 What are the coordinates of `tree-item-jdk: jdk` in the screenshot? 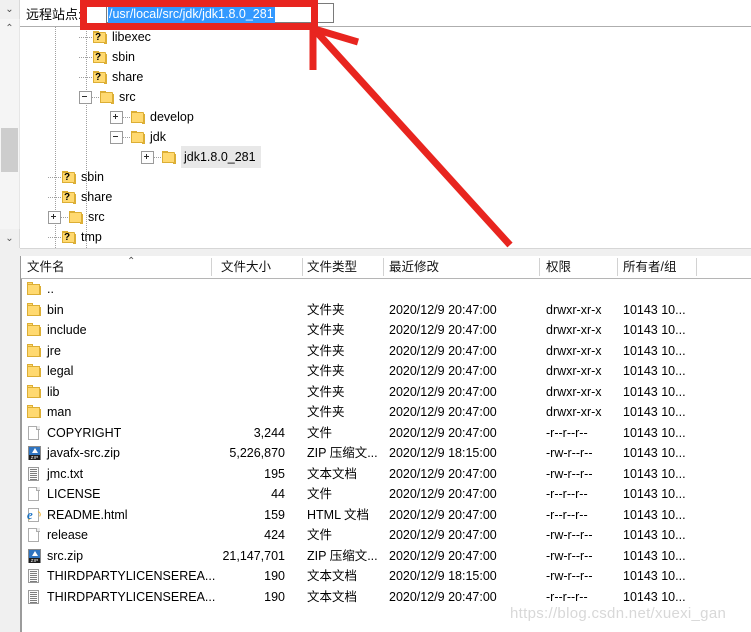 It's located at (385, 137).